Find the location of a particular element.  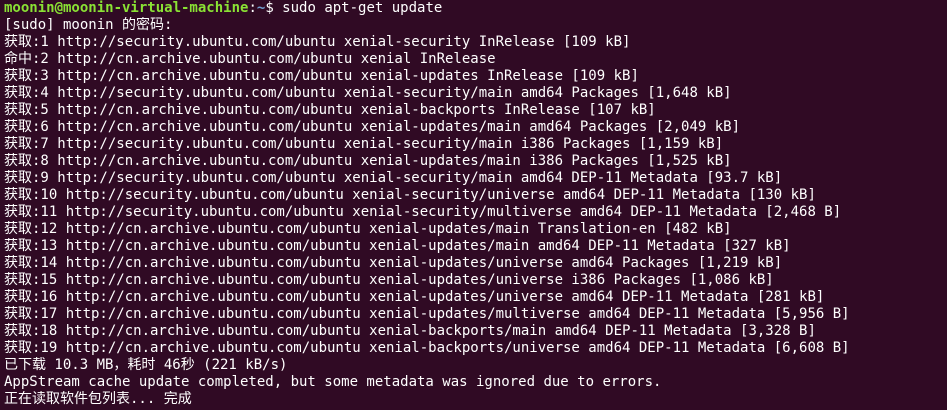

prompt-user-host: moonin@moonin-virtual-machine is located at coordinates (126, 8).